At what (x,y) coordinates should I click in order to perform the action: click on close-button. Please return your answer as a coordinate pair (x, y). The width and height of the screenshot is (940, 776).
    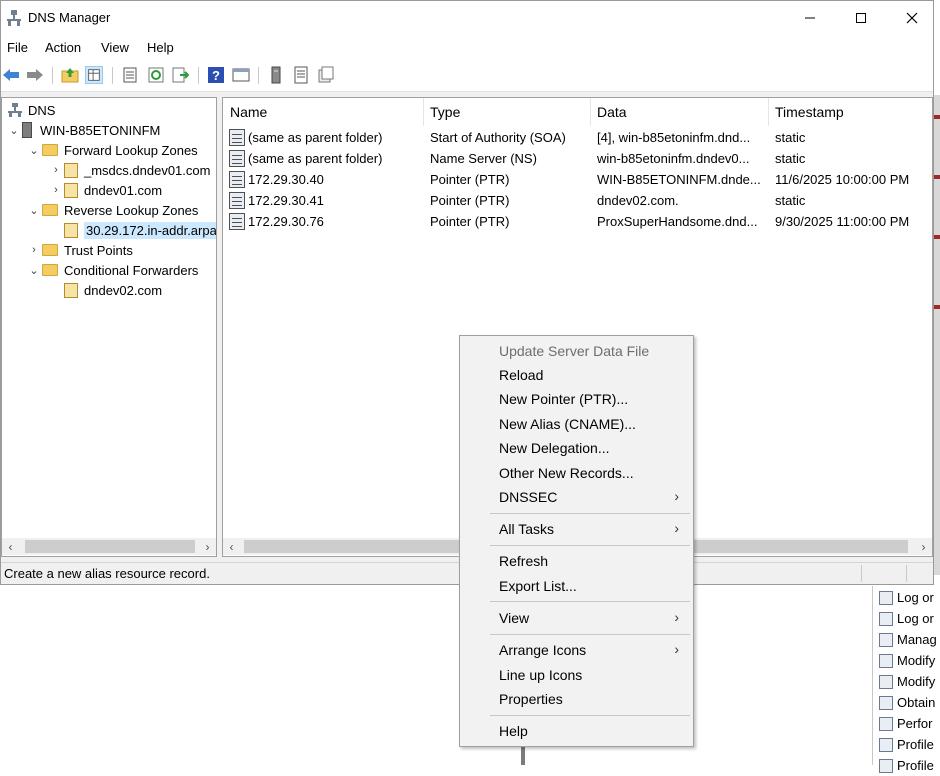
    Looking at the image, I should click on (912, 18).